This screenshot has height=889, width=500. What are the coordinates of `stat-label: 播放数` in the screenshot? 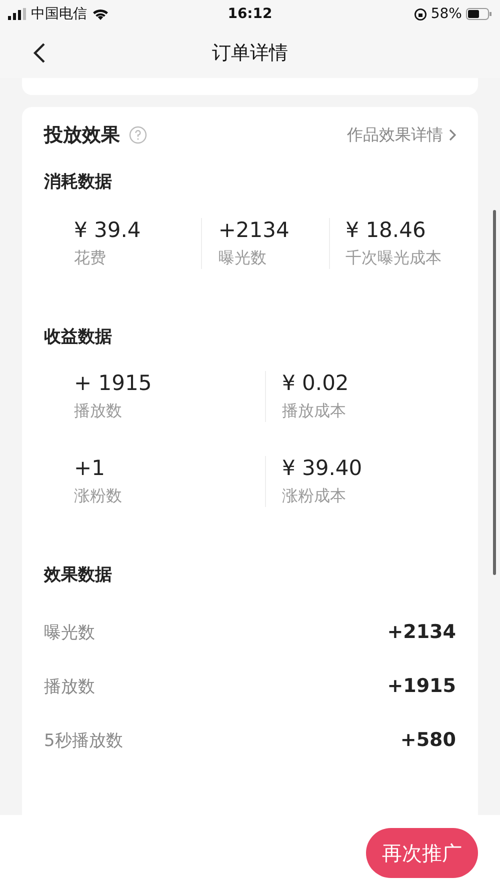 It's located at (98, 411).